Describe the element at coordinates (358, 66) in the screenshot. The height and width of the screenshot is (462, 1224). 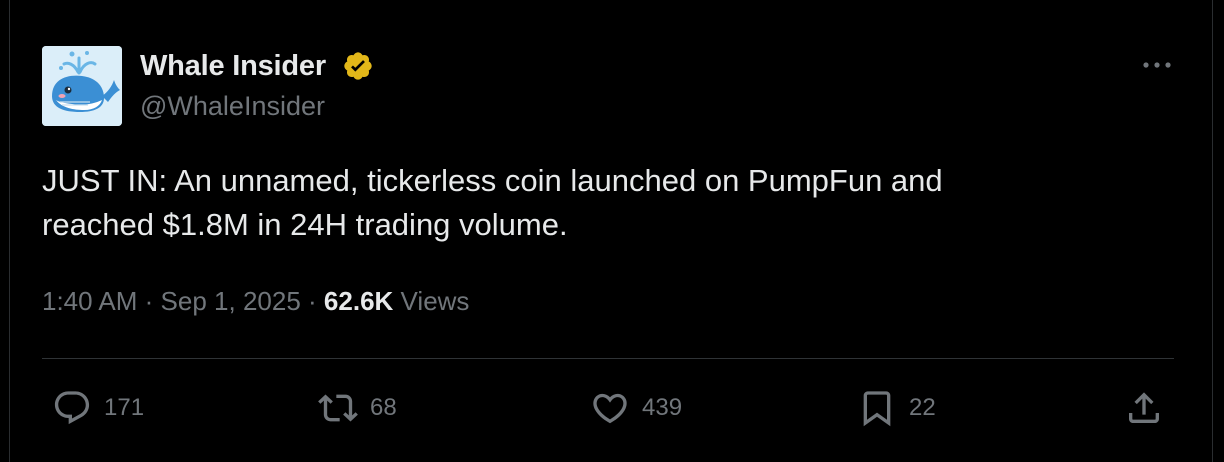
I see `verified-badge-icon` at that location.